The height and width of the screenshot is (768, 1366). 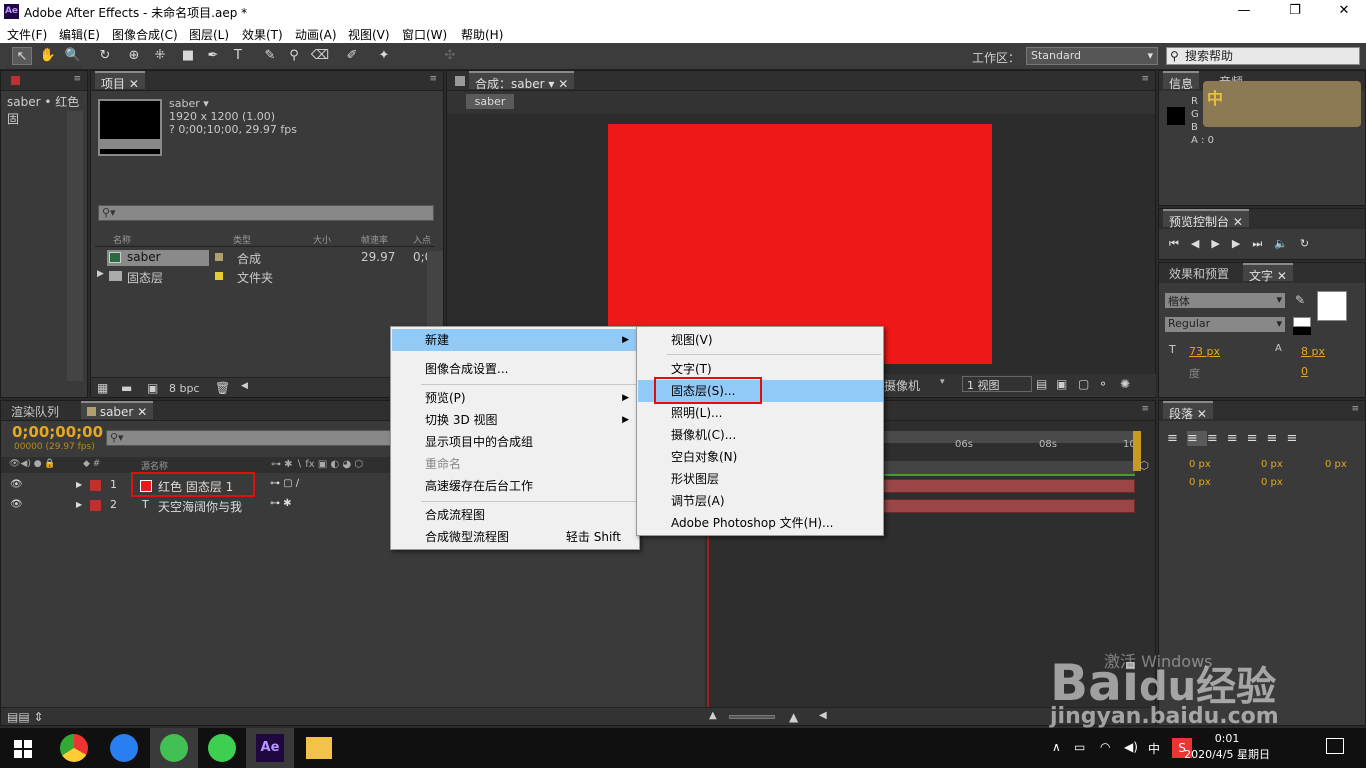 I want to click on trash-icon: 🗑, so click(x=222, y=388).